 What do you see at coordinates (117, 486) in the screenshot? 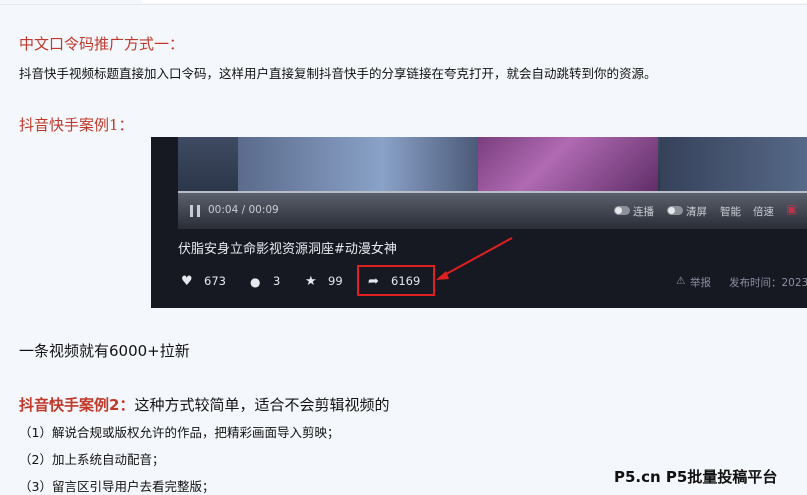
I see `case2-step-3: （3）留言区引导用户去看完整版；` at bounding box center [117, 486].